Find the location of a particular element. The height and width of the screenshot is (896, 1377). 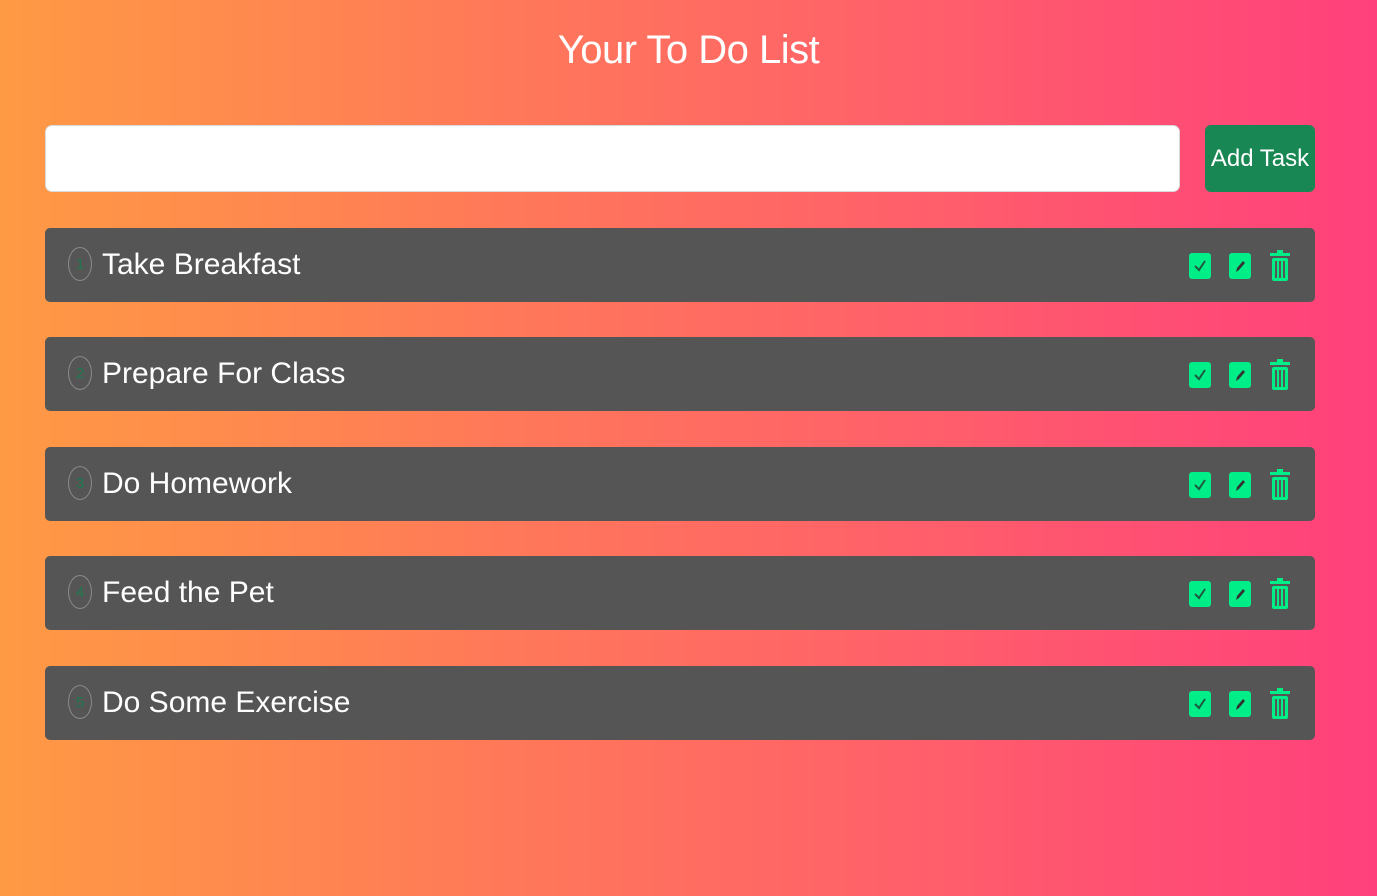

add-task-button: Add Task is located at coordinates (1260, 158).